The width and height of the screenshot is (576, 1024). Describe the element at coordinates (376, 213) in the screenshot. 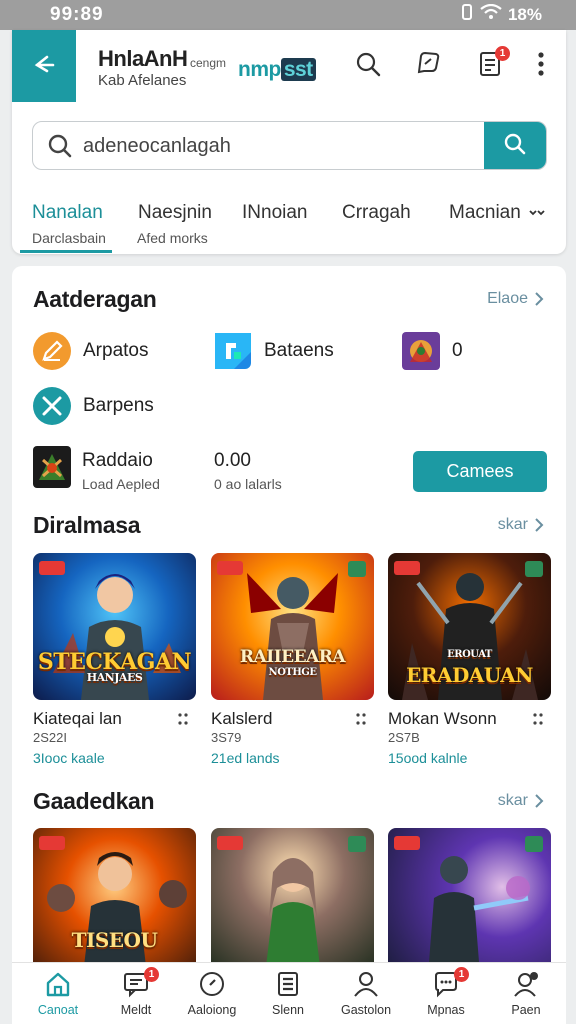

I see `tab-crragah: Crragah` at that location.